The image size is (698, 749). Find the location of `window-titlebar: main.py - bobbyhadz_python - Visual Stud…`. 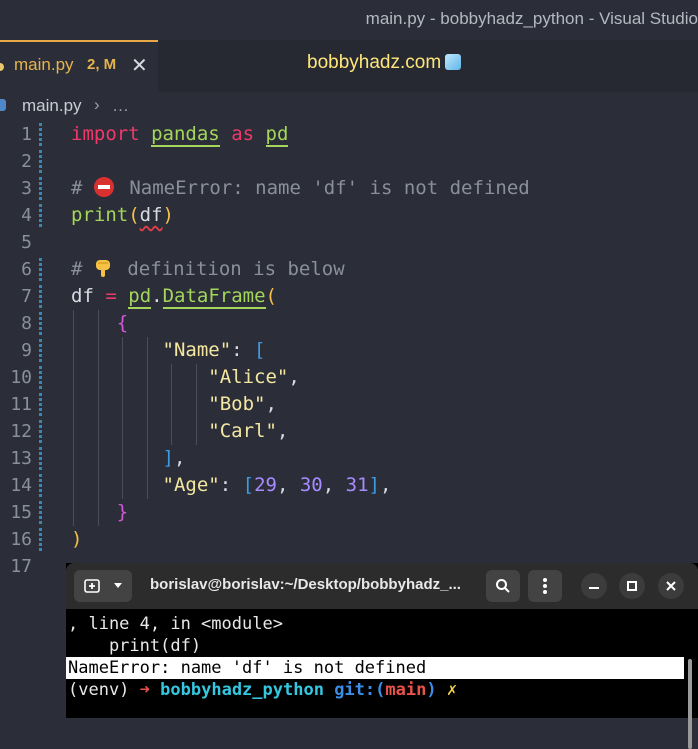

window-titlebar: main.py - bobbyhadz_python - Visual Stud… is located at coordinates (349, 20).